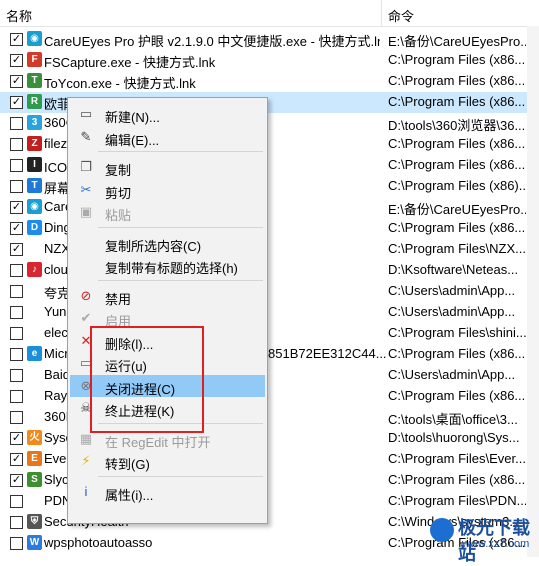 The height and width of the screenshot is (566, 539). What do you see at coordinates (34, 269) in the screenshot?
I see `cloud-icon: ♪` at bounding box center [34, 269].